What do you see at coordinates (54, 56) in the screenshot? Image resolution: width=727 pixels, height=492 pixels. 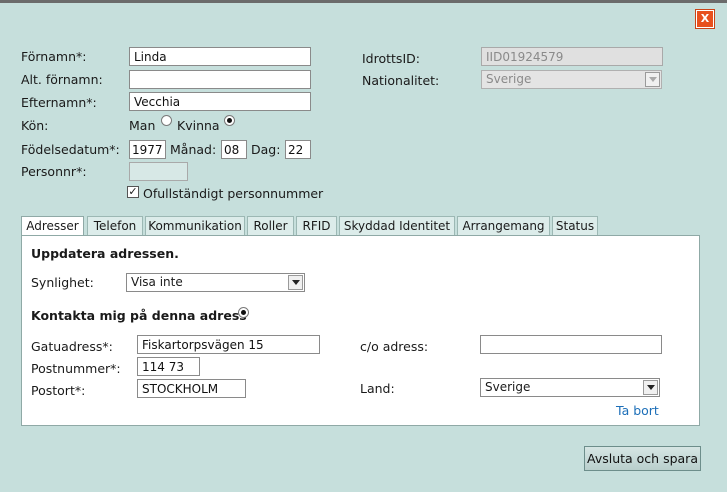 I see `firstname-label: Förnamn*:` at bounding box center [54, 56].